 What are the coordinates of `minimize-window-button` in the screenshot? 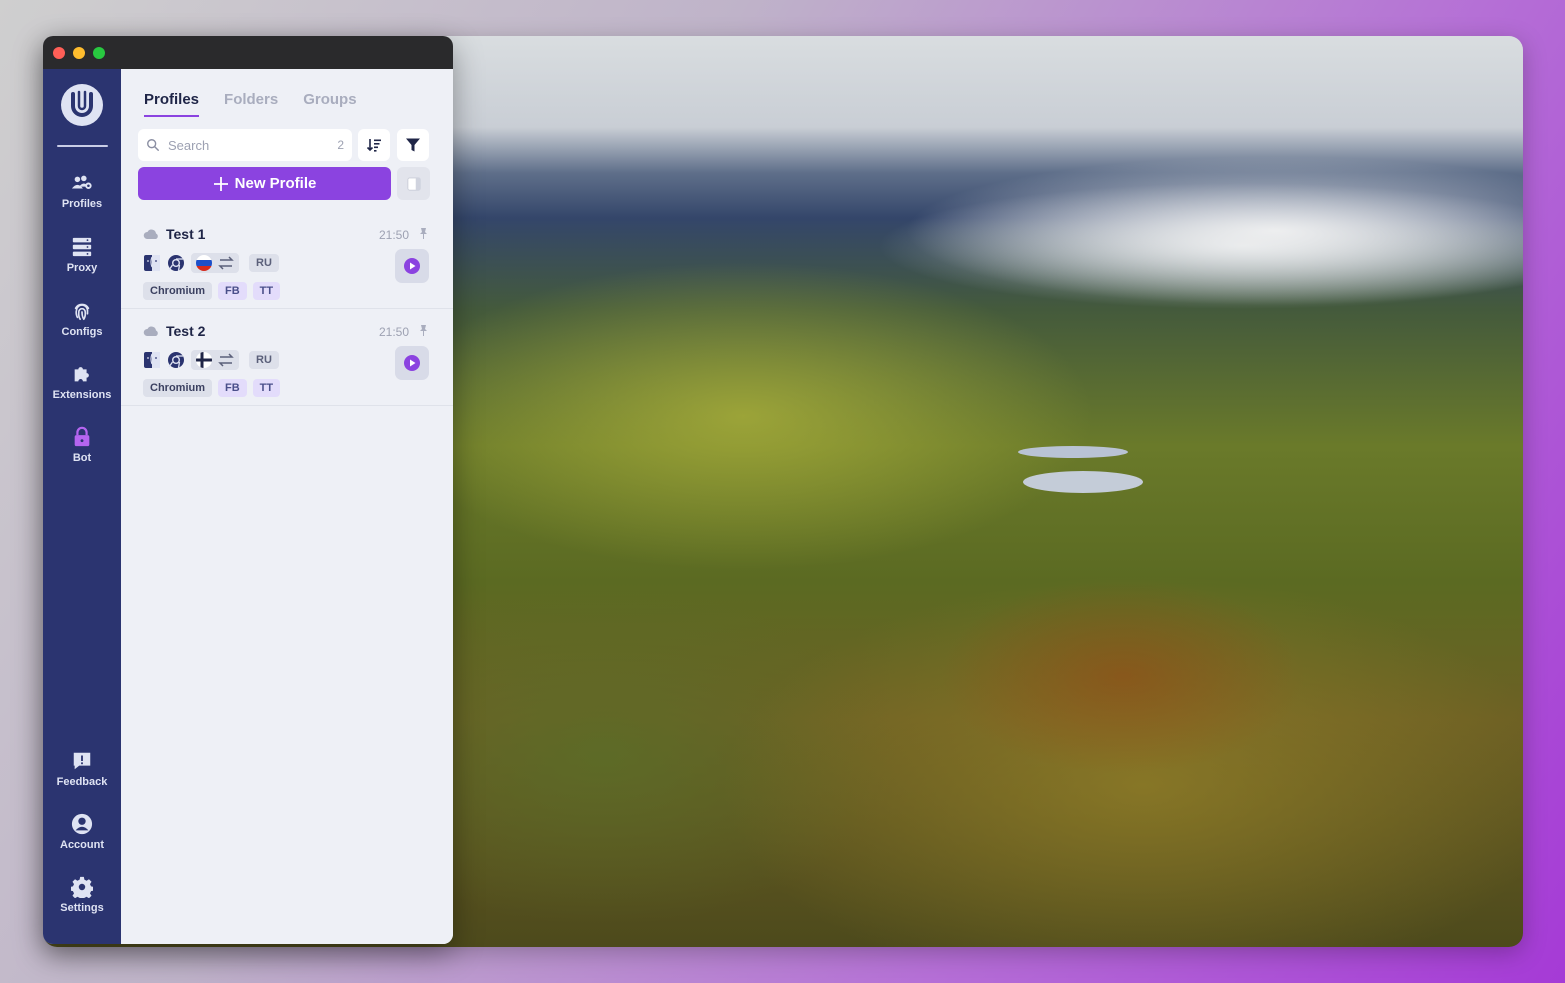 It's located at (79, 52).